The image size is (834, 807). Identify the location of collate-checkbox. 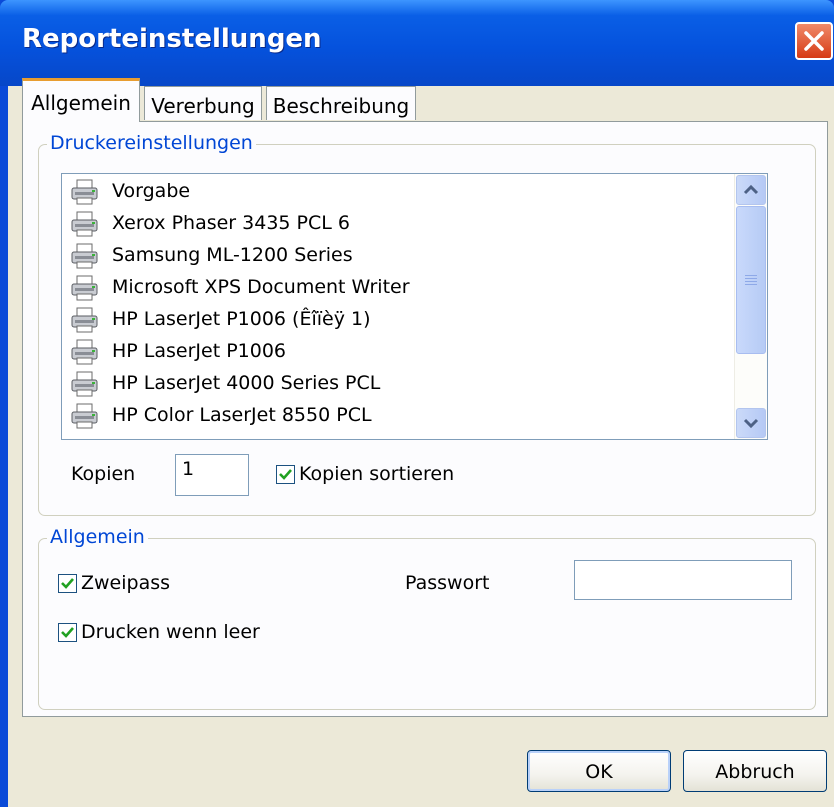
(285, 474).